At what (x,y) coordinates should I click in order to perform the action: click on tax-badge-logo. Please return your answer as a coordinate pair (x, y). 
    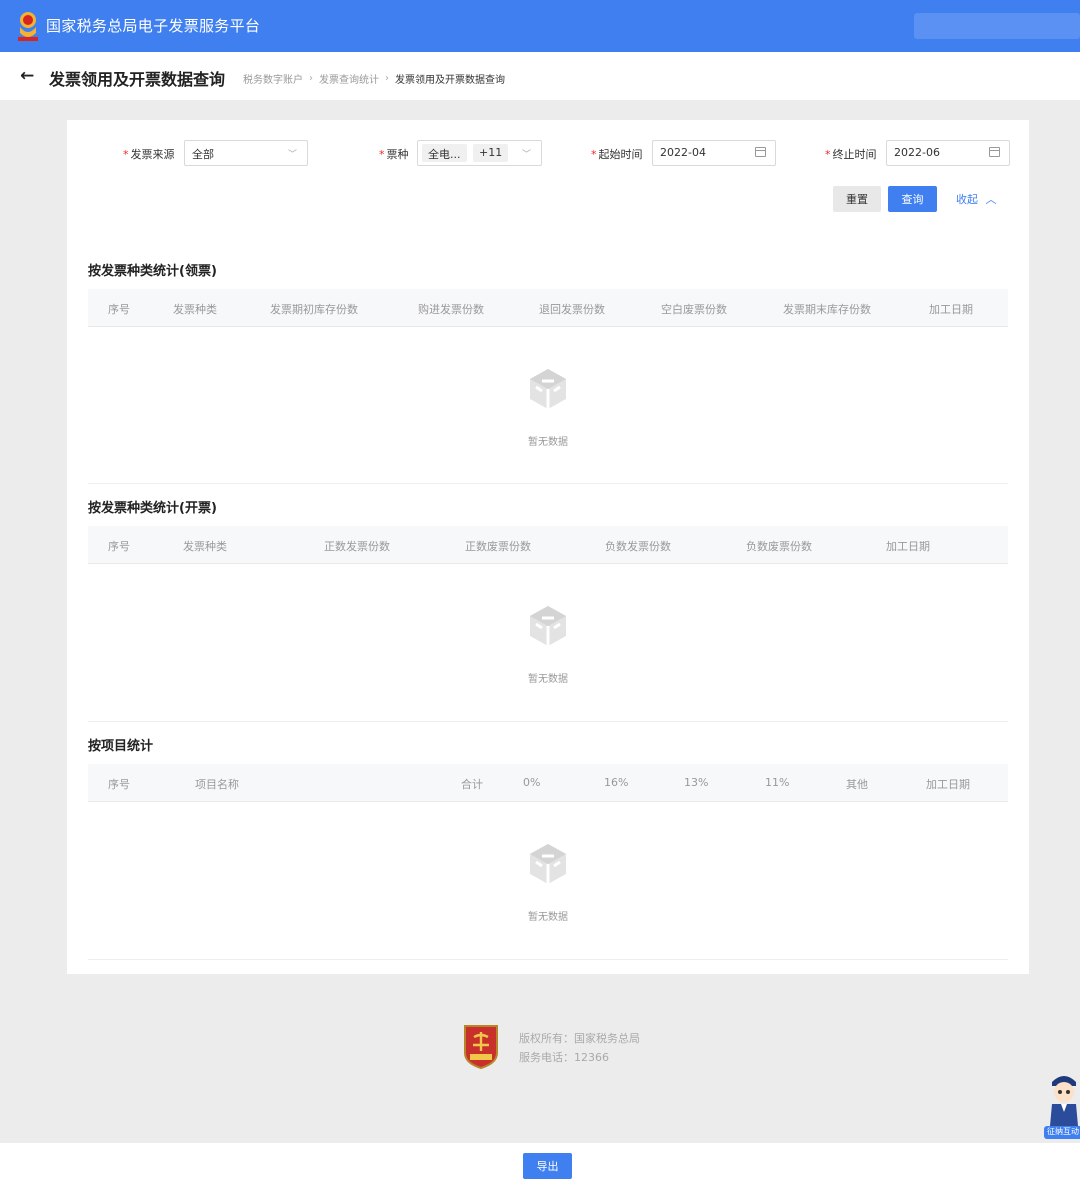
    Looking at the image, I should click on (481, 1047).